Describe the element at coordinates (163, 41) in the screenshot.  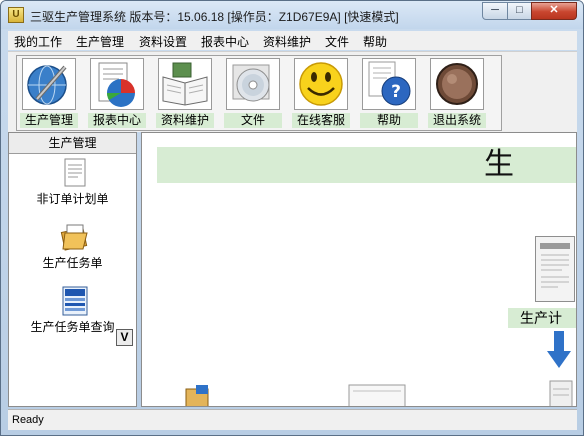
I see `menu-data-settings: 资料设置` at that location.